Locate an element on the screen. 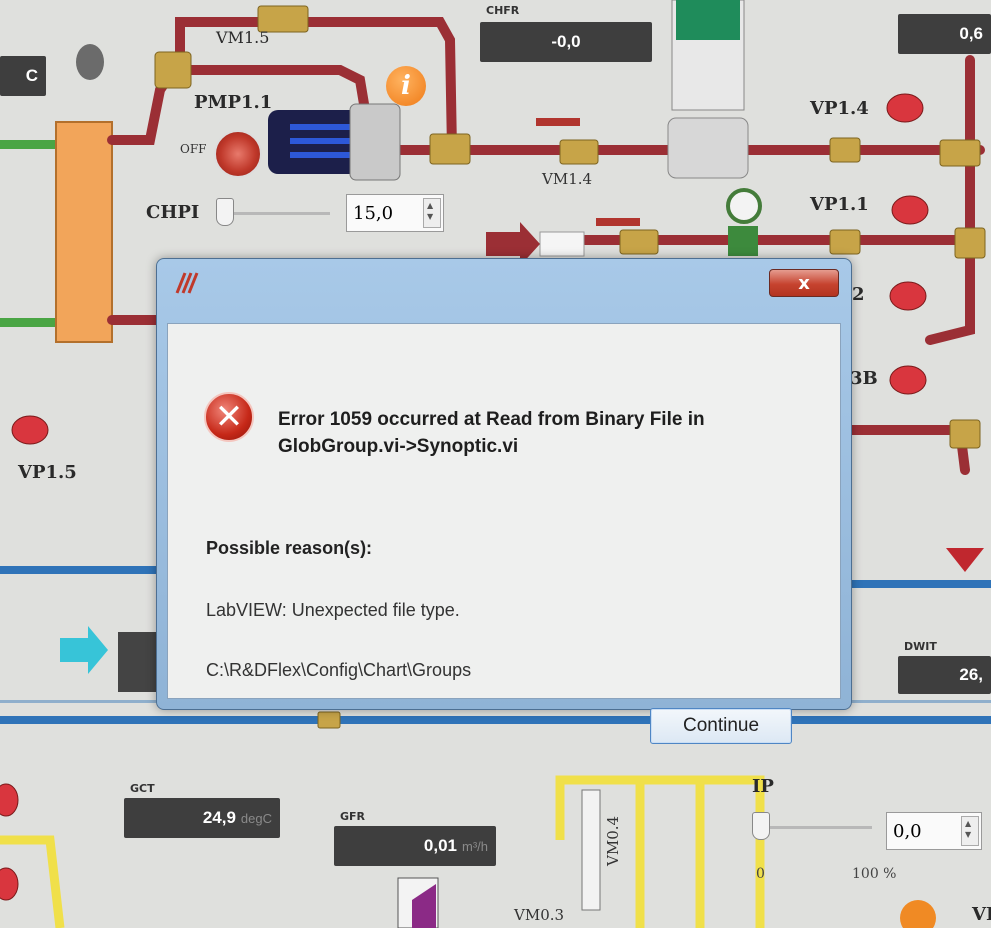 Image resolution: width=991 pixels, height=928 pixels. label-vm04: VM0.4 is located at coordinates (613, 840).